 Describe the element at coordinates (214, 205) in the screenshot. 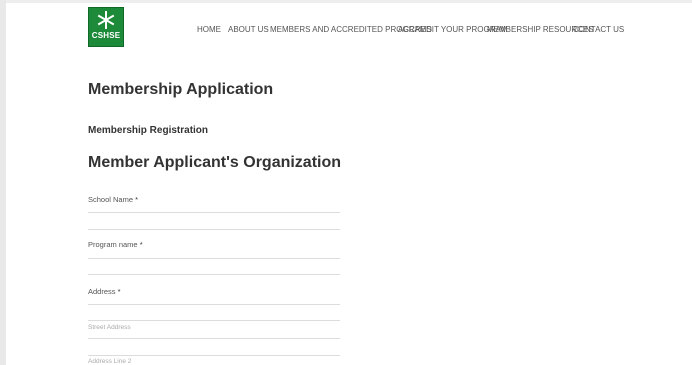

I see `school-name-input` at that location.